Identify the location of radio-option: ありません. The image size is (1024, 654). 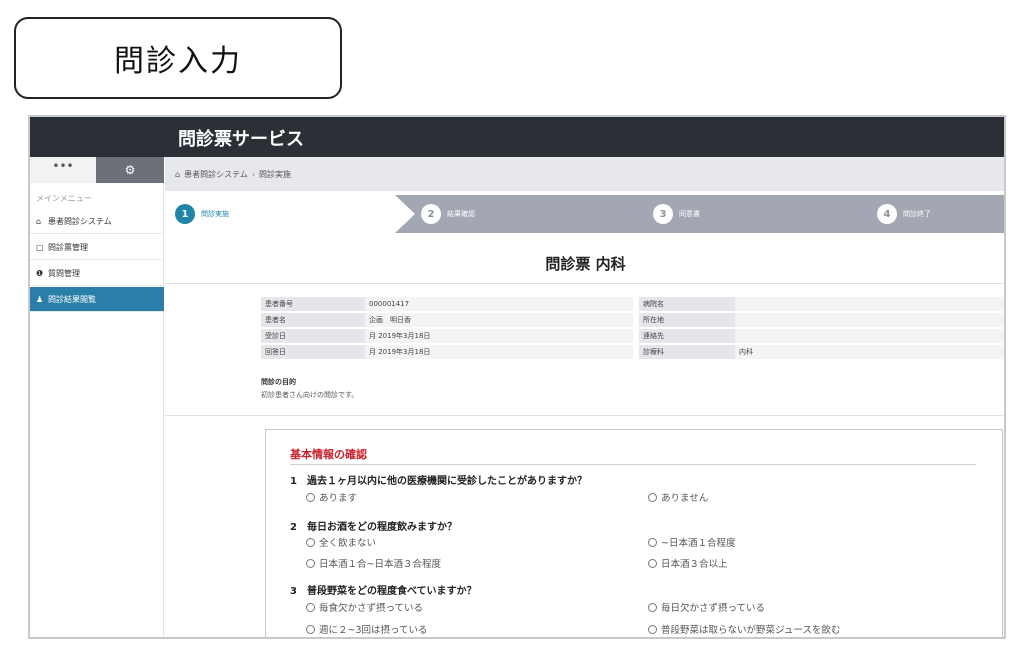
(678, 497).